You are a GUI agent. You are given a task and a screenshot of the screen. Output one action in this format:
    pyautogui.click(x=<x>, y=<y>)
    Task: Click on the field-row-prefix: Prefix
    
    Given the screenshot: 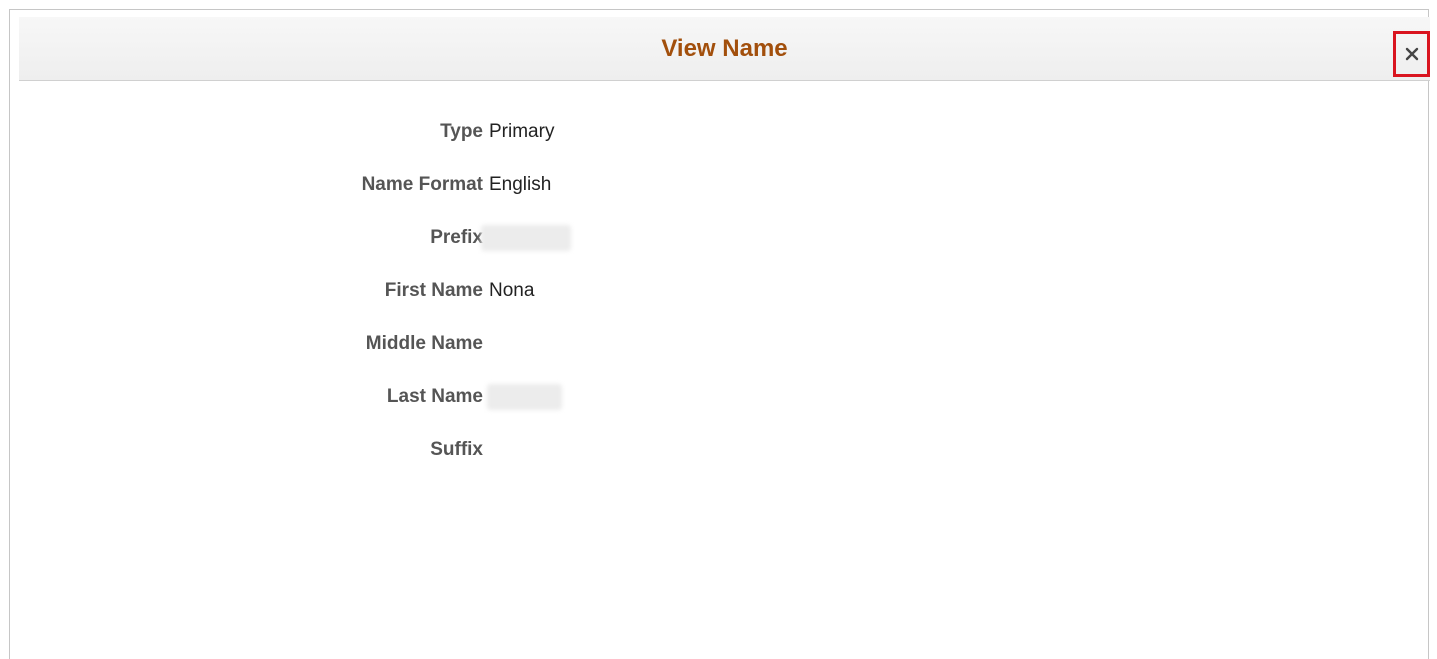 What is the action you would take?
    pyautogui.click(x=410, y=238)
    